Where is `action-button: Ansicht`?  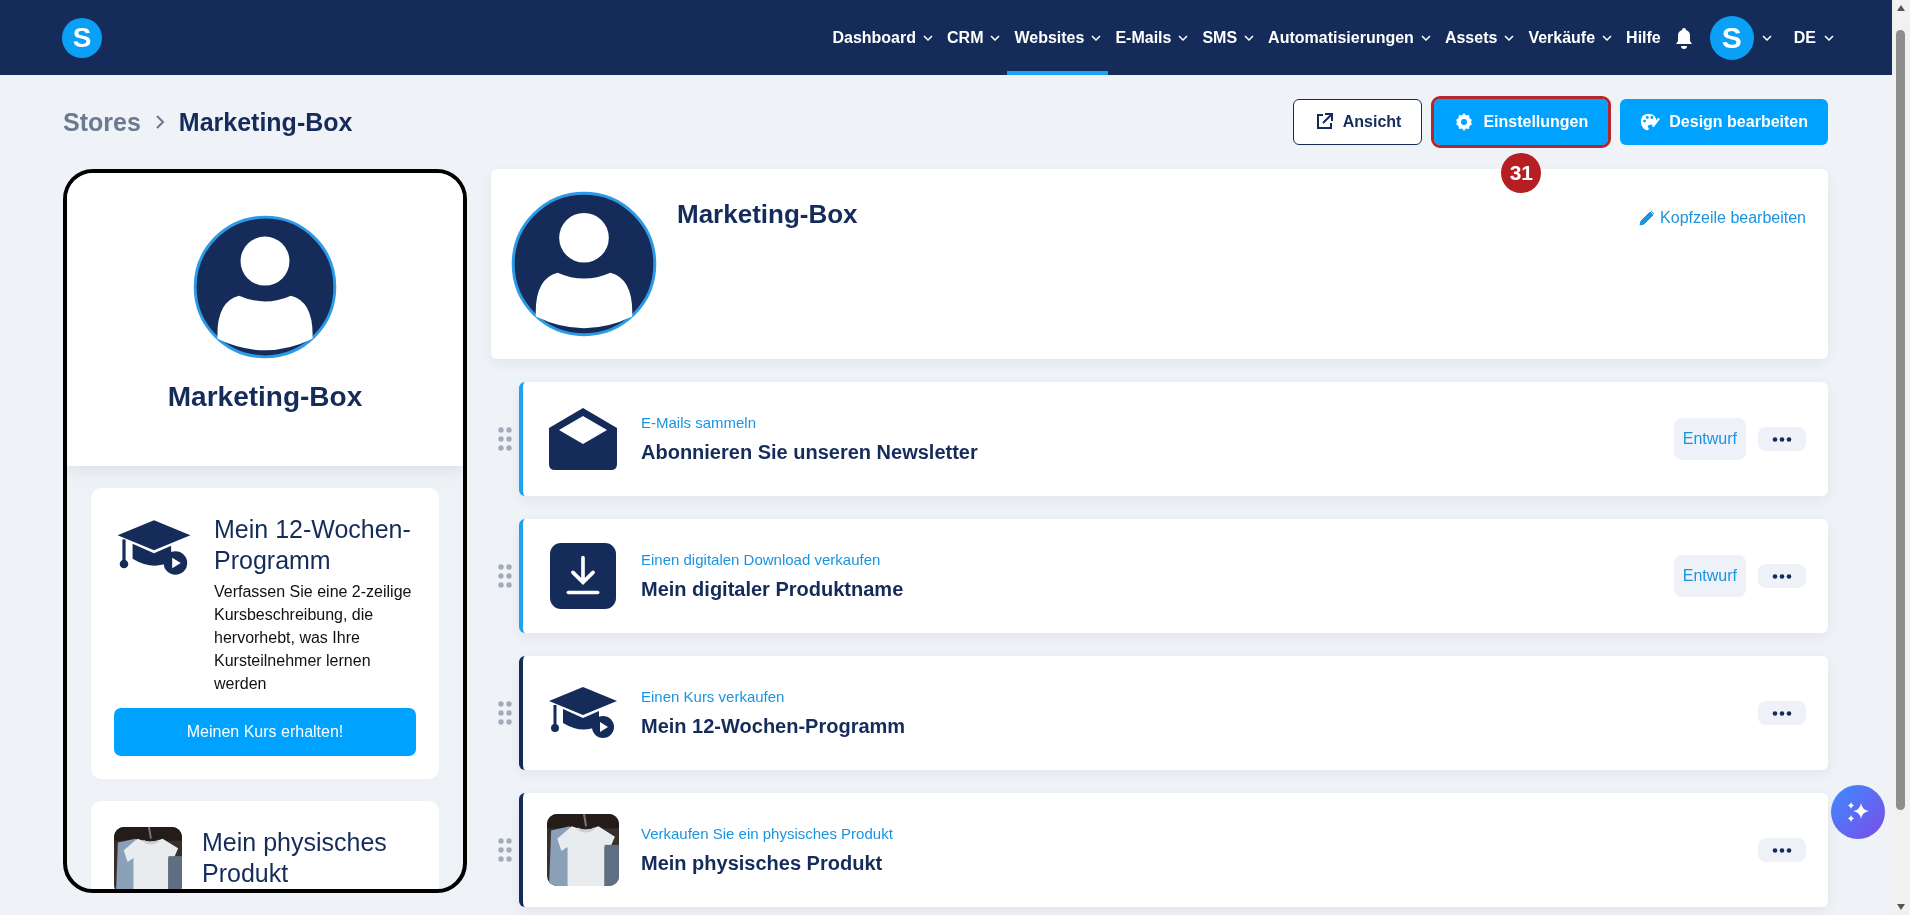
action-button: Ansicht is located at coordinates (1357, 122).